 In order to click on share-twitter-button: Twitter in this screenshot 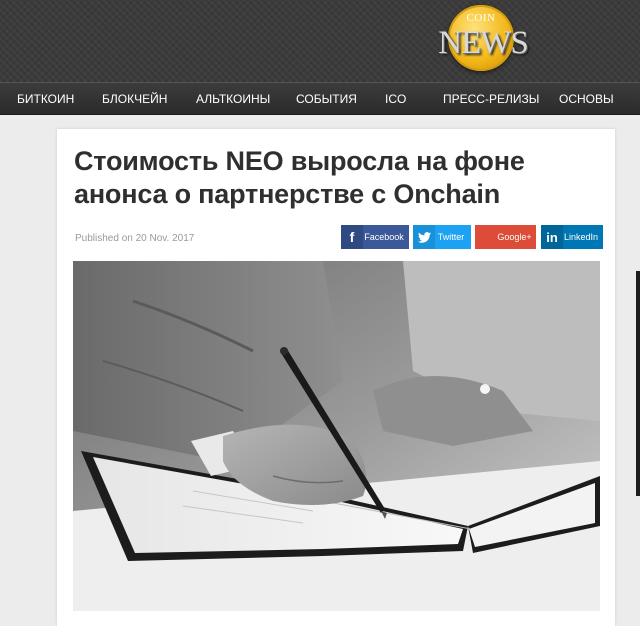, I will do `click(442, 237)`.